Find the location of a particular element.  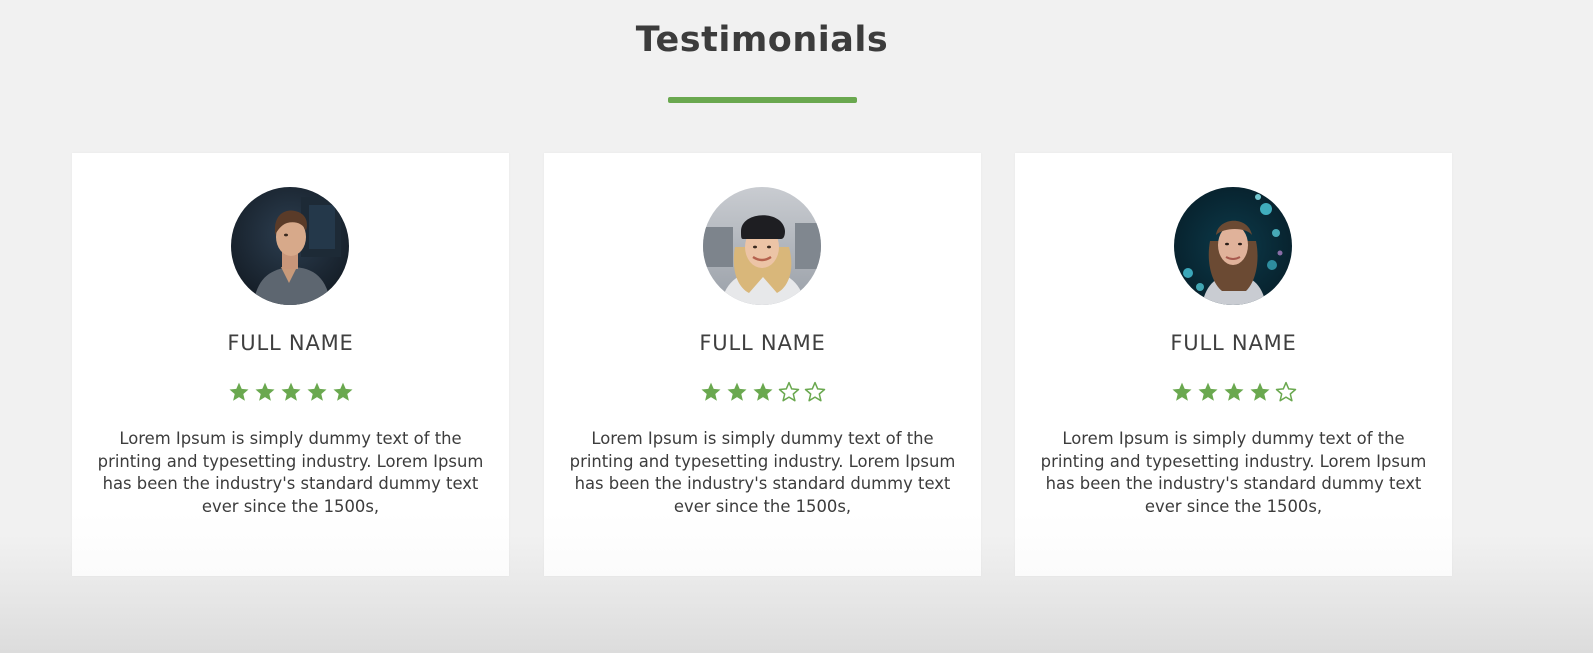

section-title: Testimonials is located at coordinates (762, 40).